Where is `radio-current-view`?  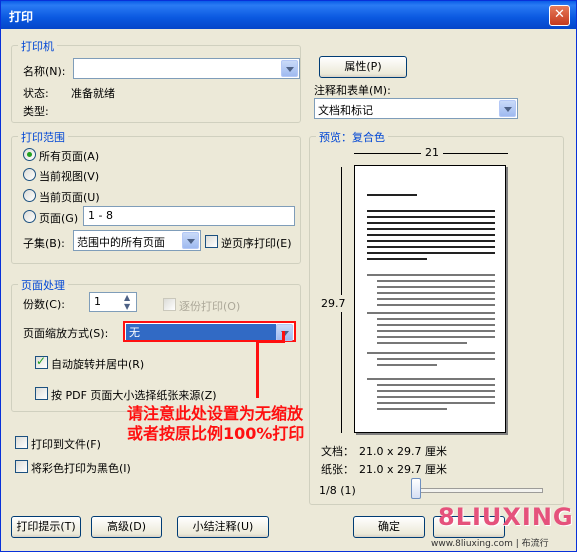
radio-current-view is located at coordinates (29, 174).